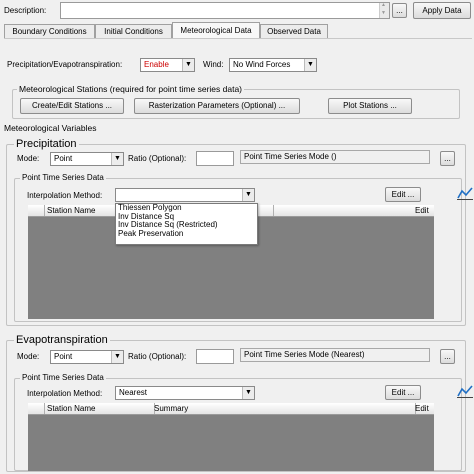 Image resolution: width=474 pixels, height=474 pixels. Describe the element at coordinates (157, 356) in the screenshot. I see `evap-ratio-label: Ratio (Optional):` at that location.